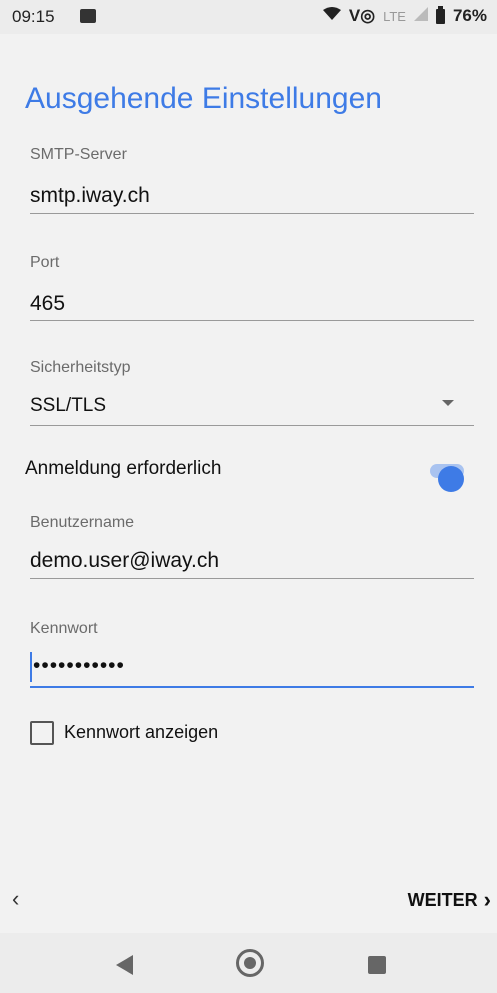  I want to click on port-field: Port 465, so click(252, 287).